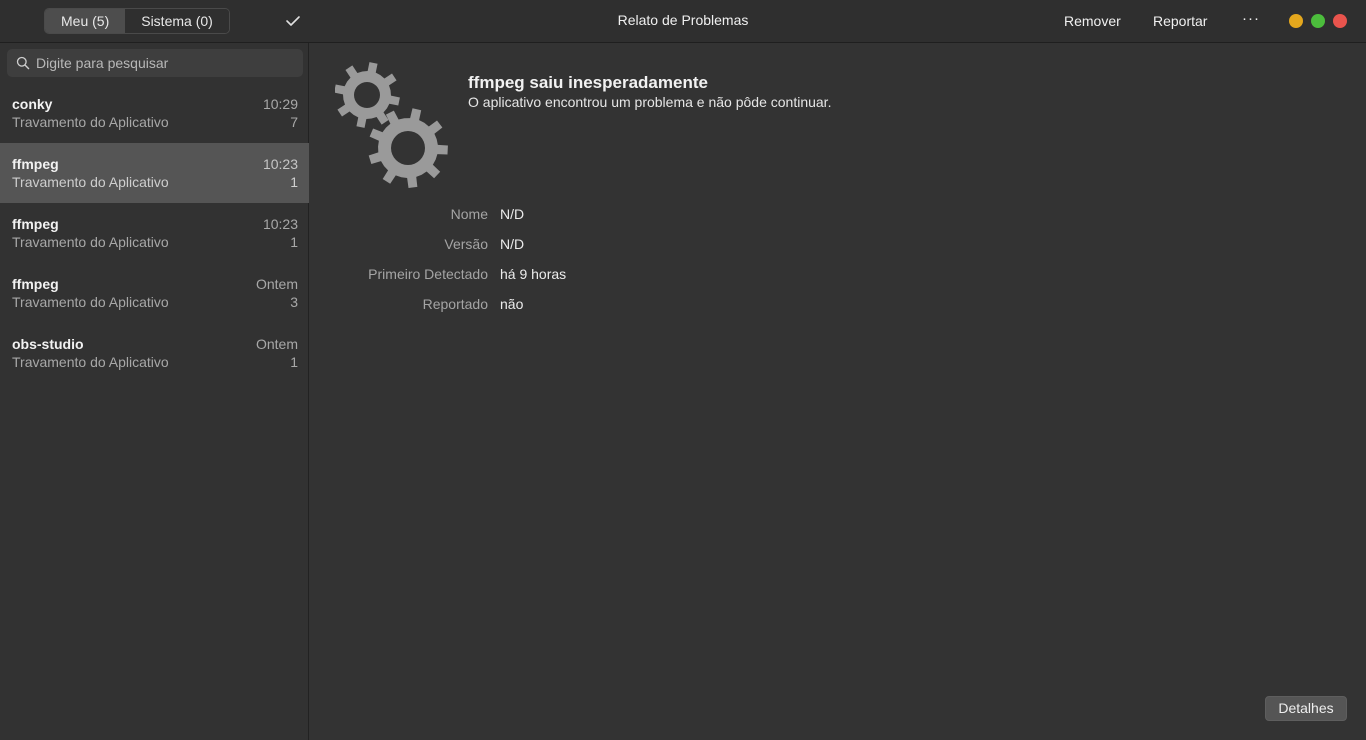 Image resolution: width=1366 pixels, height=740 pixels. Describe the element at coordinates (23, 63) in the screenshot. I see `search-icon` at that location.